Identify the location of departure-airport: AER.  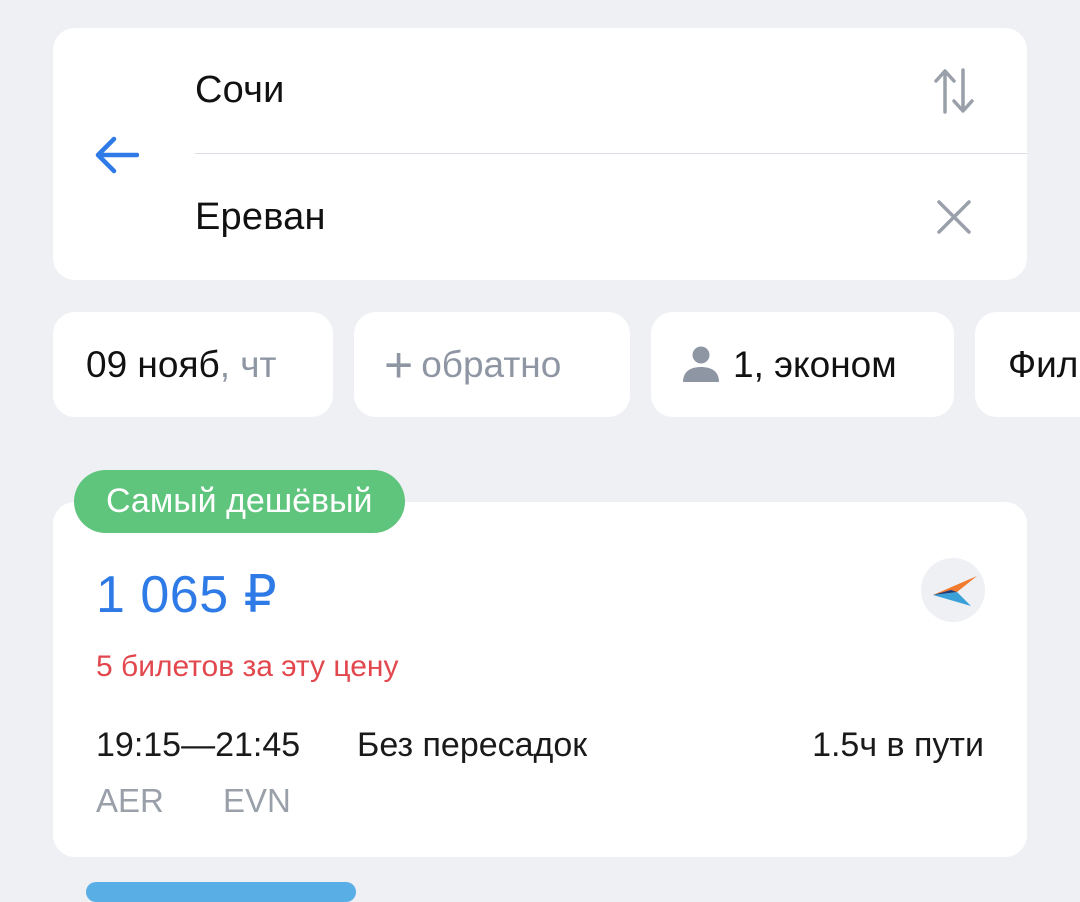
(130, 800).